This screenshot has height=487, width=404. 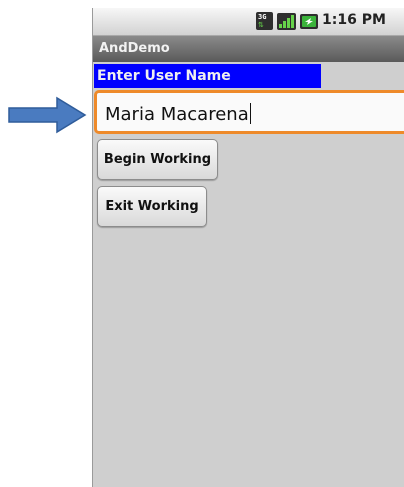 What do you see at coordinates (134, 48) in the screenshot?
I see `app-title: AndDemo` at bounding box center [134, 48].